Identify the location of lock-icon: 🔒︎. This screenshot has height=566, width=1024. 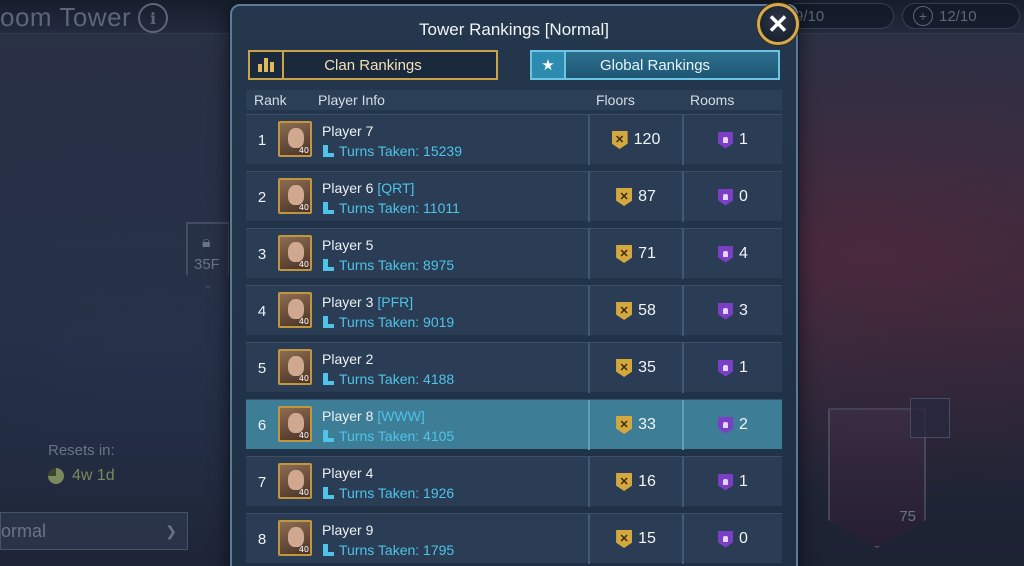
(206, 242).